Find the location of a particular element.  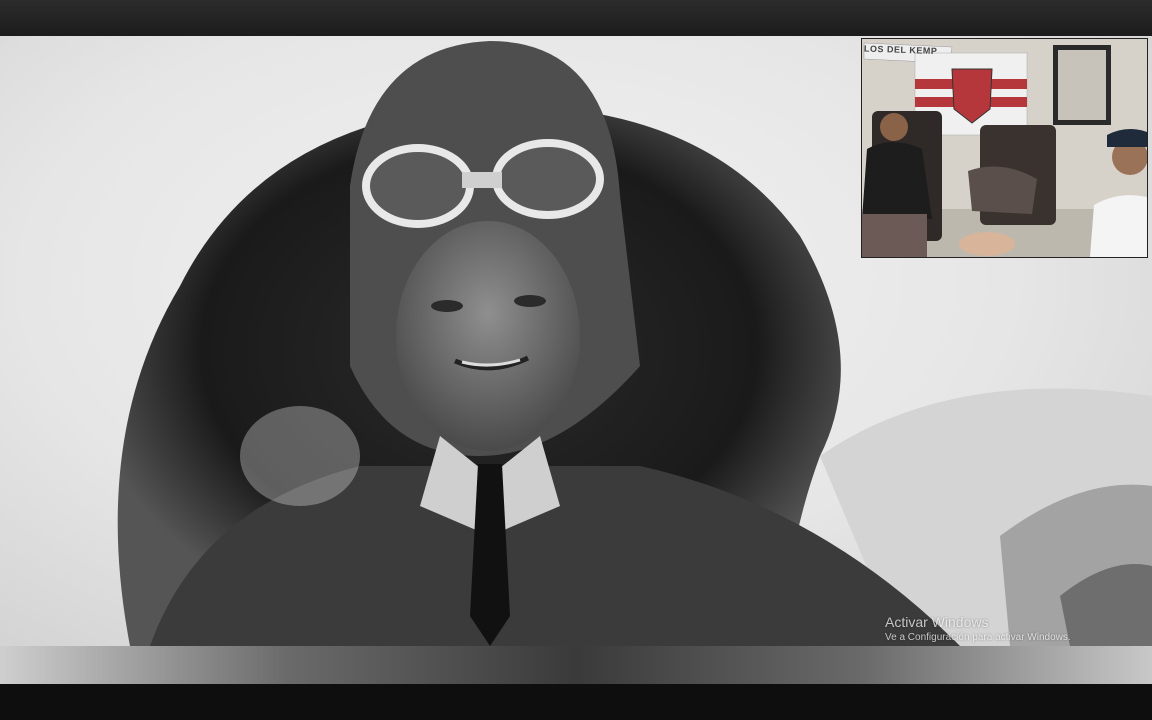

watermark-subtitle: Ve a Configuración para activar Windows. is located at coordinates (978, 637).